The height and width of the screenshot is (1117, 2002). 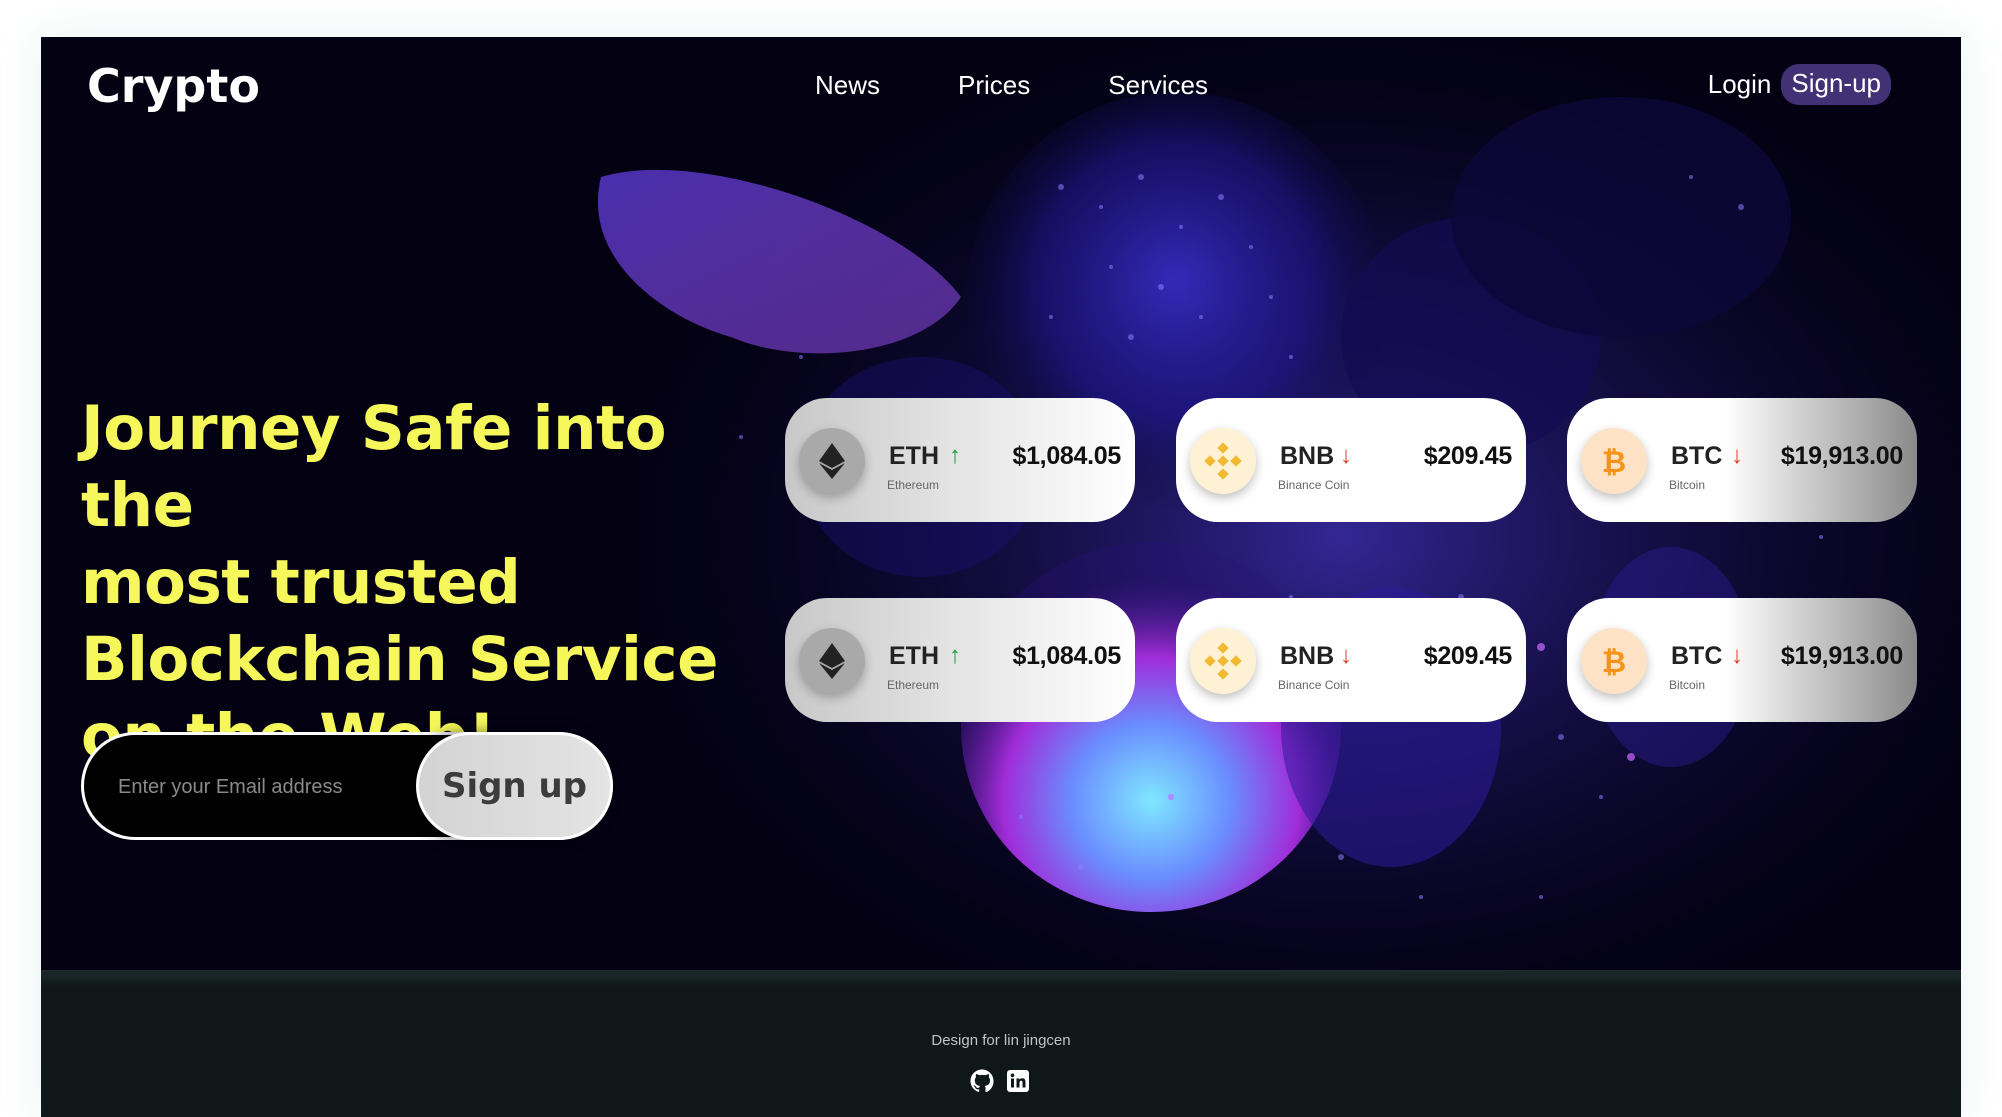 I want to click on headline-line: Journey Safe into the, so click(x=374, y=467).